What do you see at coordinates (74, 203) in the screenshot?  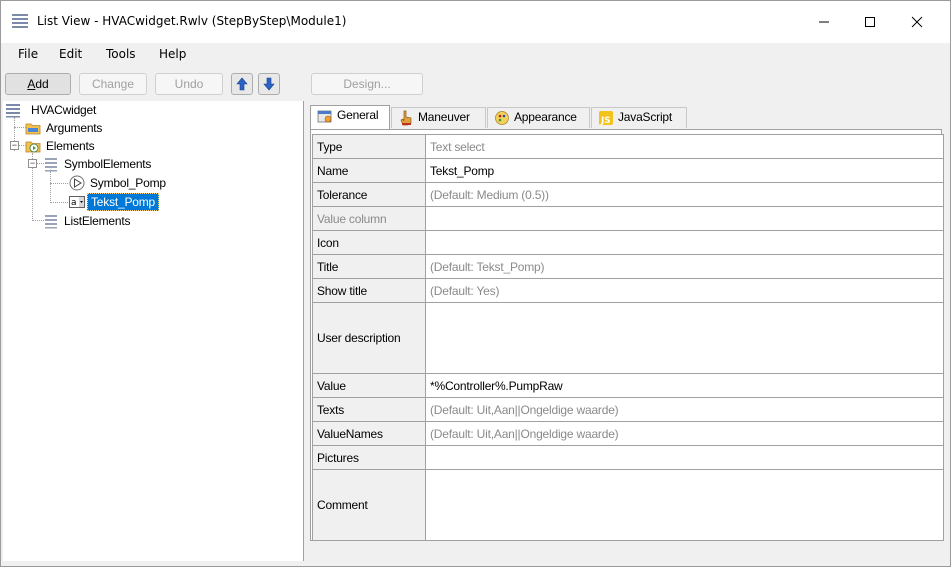 I see `svg-text: a` at bounding box center [74, 203].